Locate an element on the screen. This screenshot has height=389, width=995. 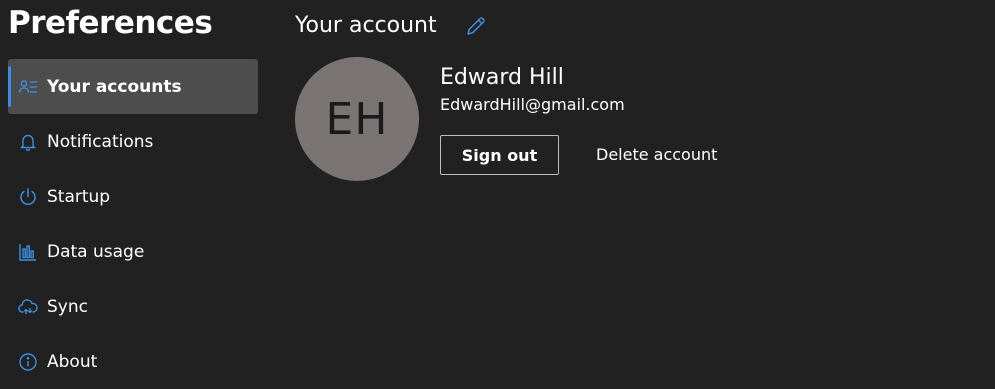
sidebar-item-label: Notifications is located at coordinates (100, 141).